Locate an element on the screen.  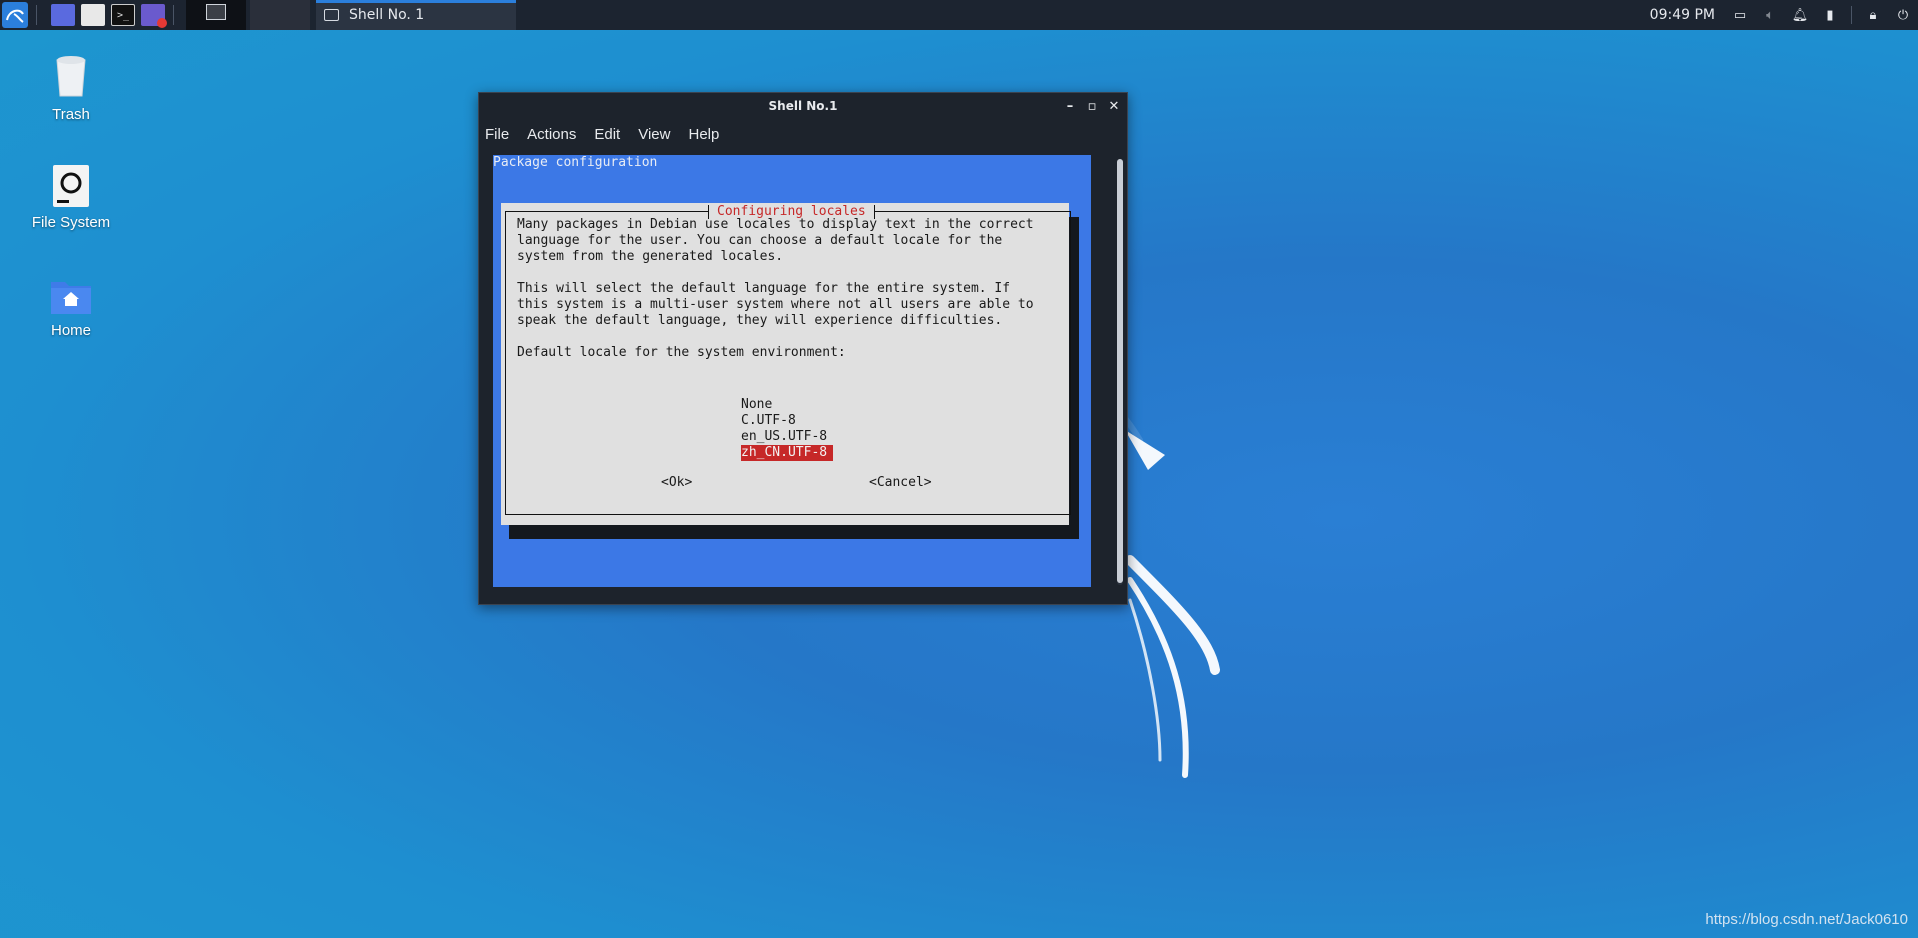
locale-option-zh-cn-utf8: zh_CN.UTF-8 is located at coordinates (787, 453).